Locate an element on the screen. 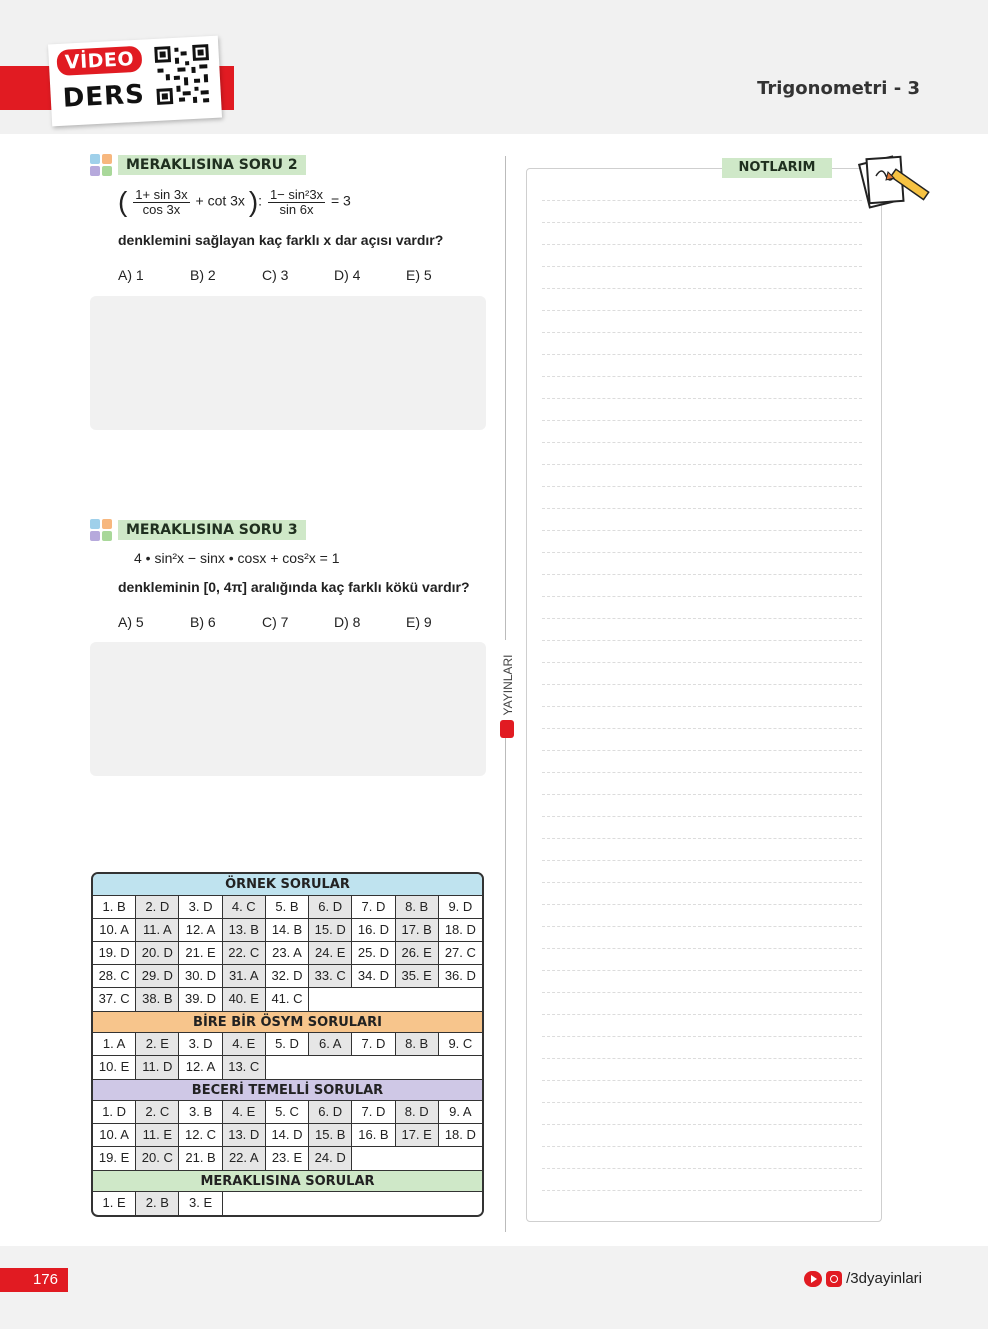 This screenshot has height=1329, width=988. social-links: /3dyayinlari is located at coordinates (863, 1278).